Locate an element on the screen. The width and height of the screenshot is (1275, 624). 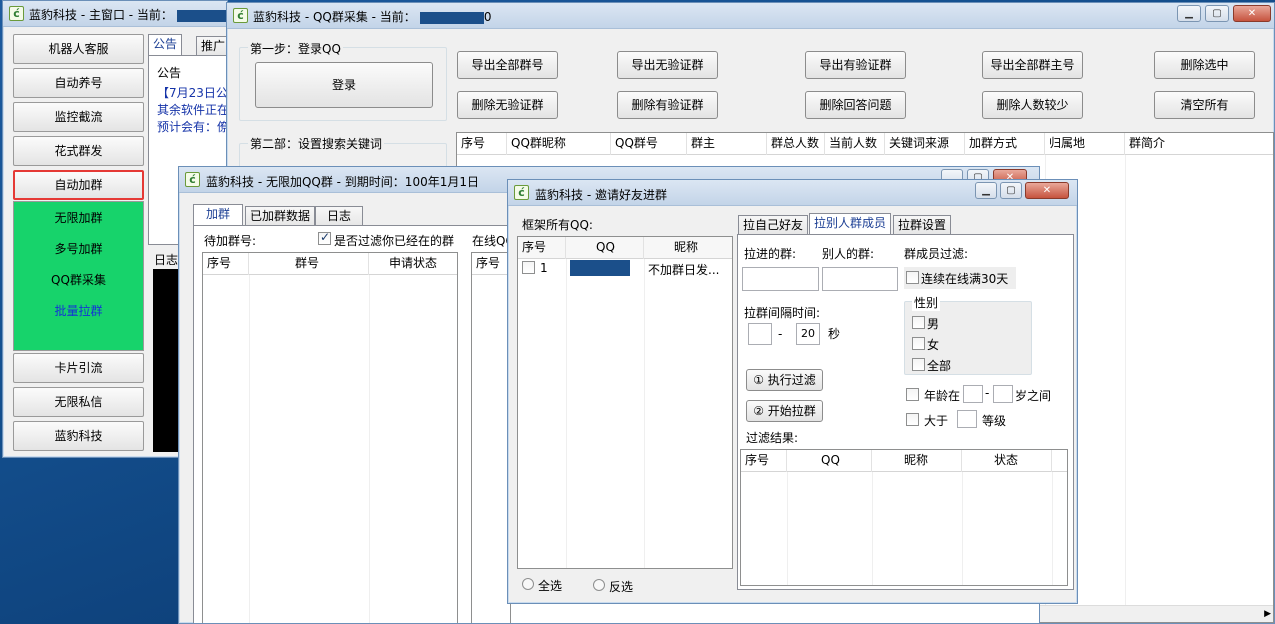
other-group-input is located at coordinates (860, 279).